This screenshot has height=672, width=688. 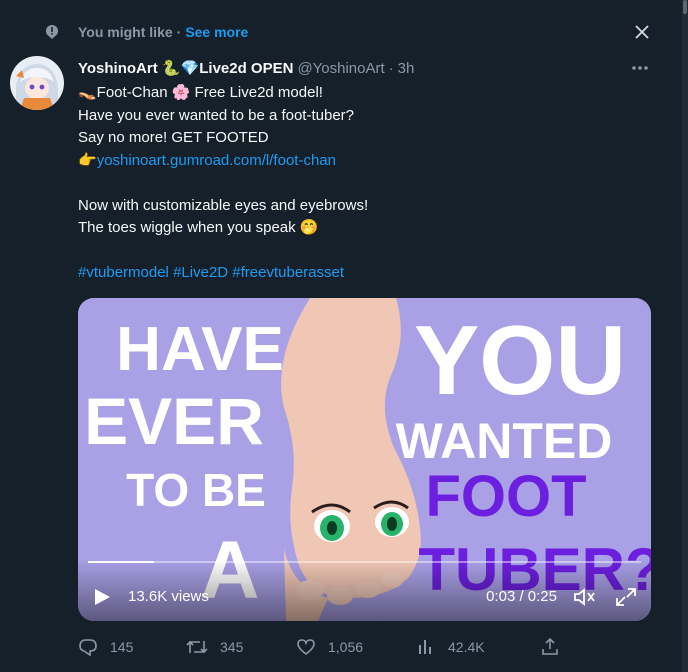 I want to click on hashtag-link: #freevtuberasset, so click(x=288, y=272).